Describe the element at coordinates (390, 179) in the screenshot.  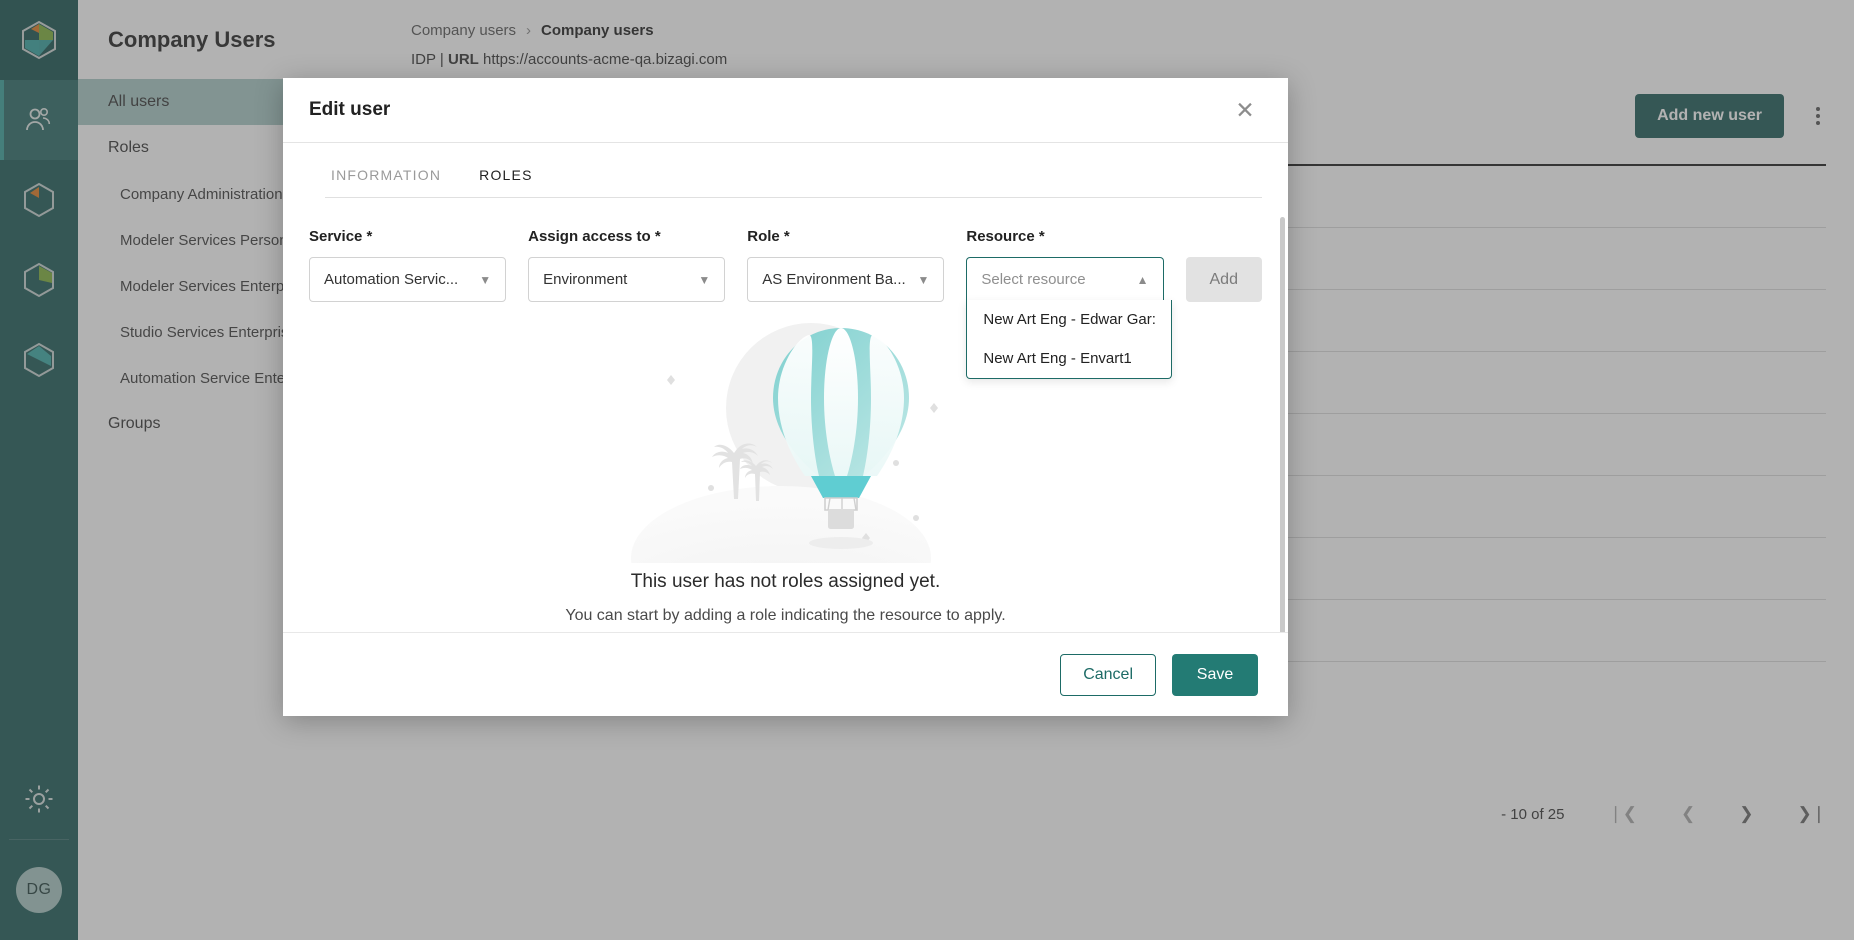
I see `tab-information: INFORMATION` at that location.